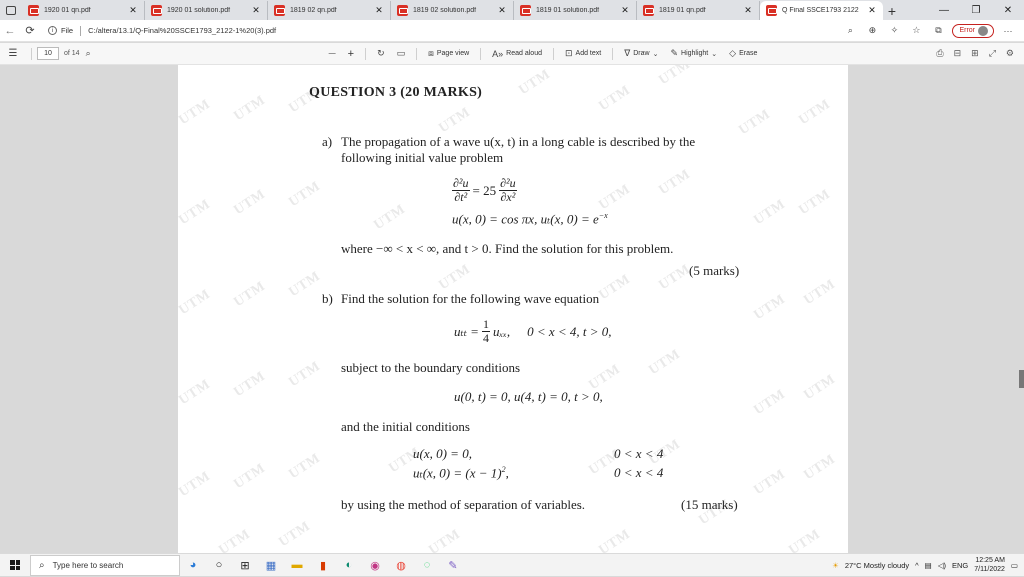 This screenshot has height=577, width=1024. What do you see at coordinates (821, 10) in the screenshot?
I see `tab-q-final-ssce1793: Q Final SSCE1793 2122 ✕` at bounding box center [821, 10].